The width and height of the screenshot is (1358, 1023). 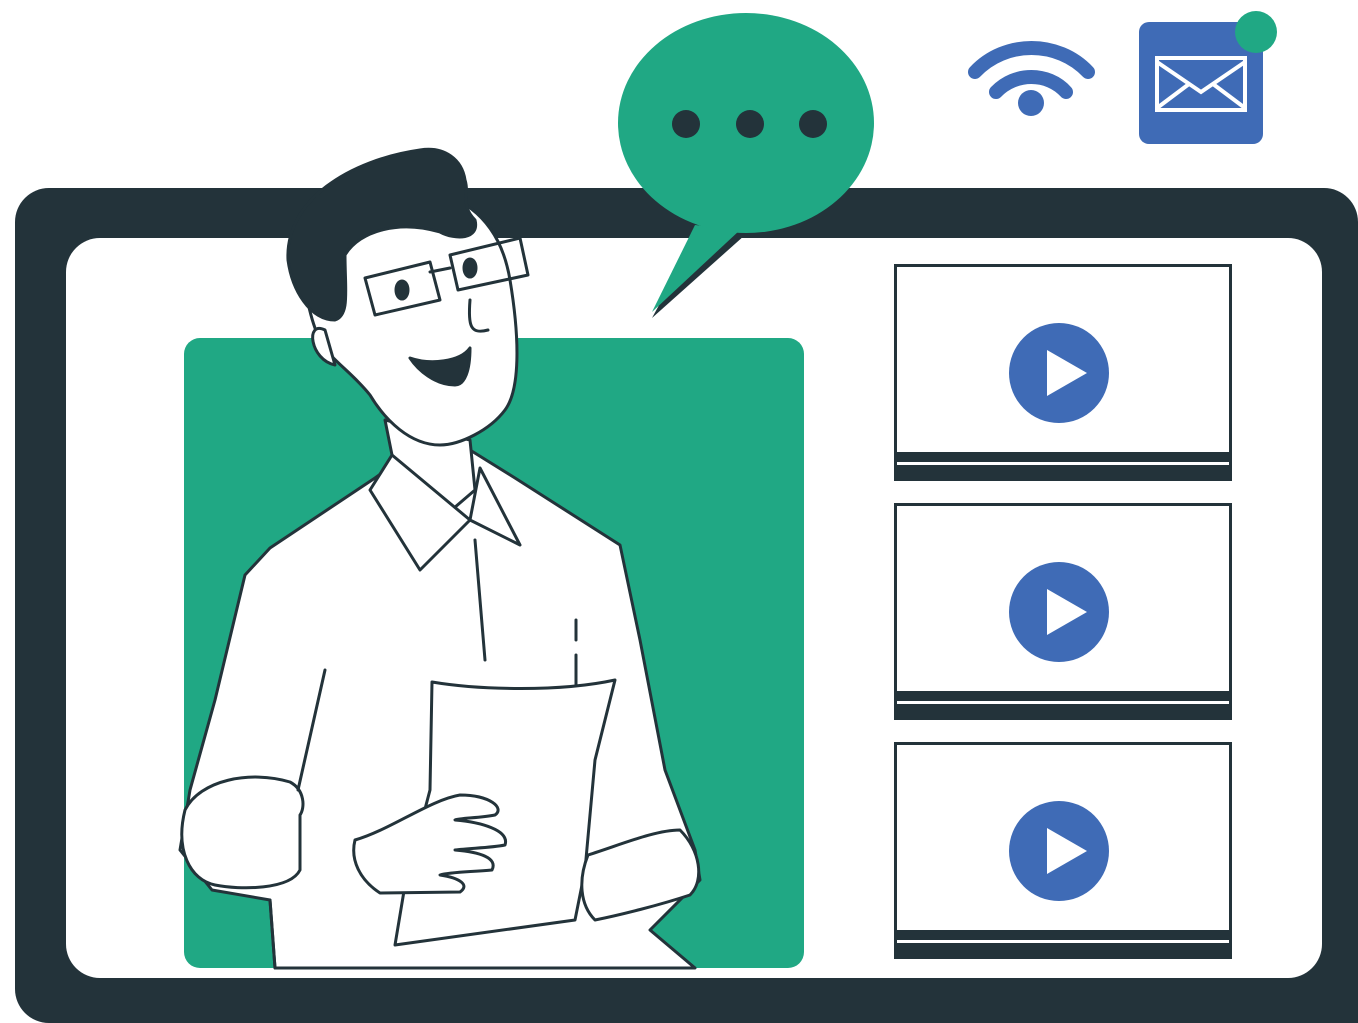 I want to click on presenter-eye-left, so click(x=402, y=290).